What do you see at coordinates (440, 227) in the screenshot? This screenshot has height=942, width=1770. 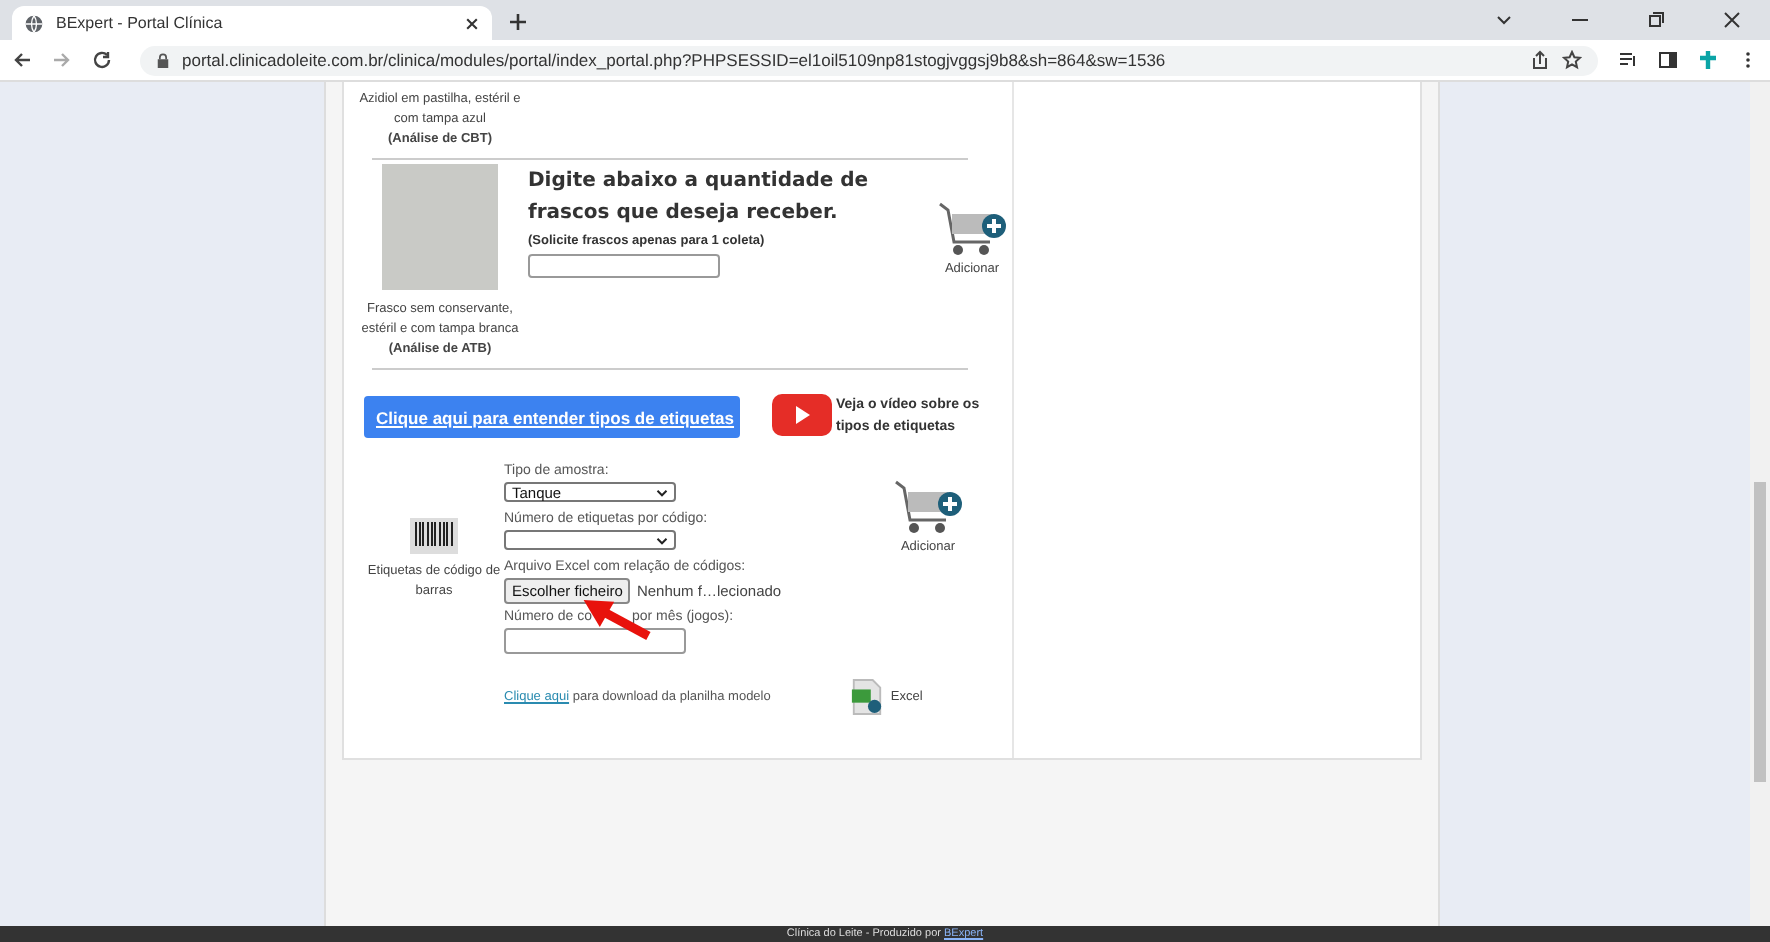 I see `photo-placeholder` at bounding box center [440, 227].